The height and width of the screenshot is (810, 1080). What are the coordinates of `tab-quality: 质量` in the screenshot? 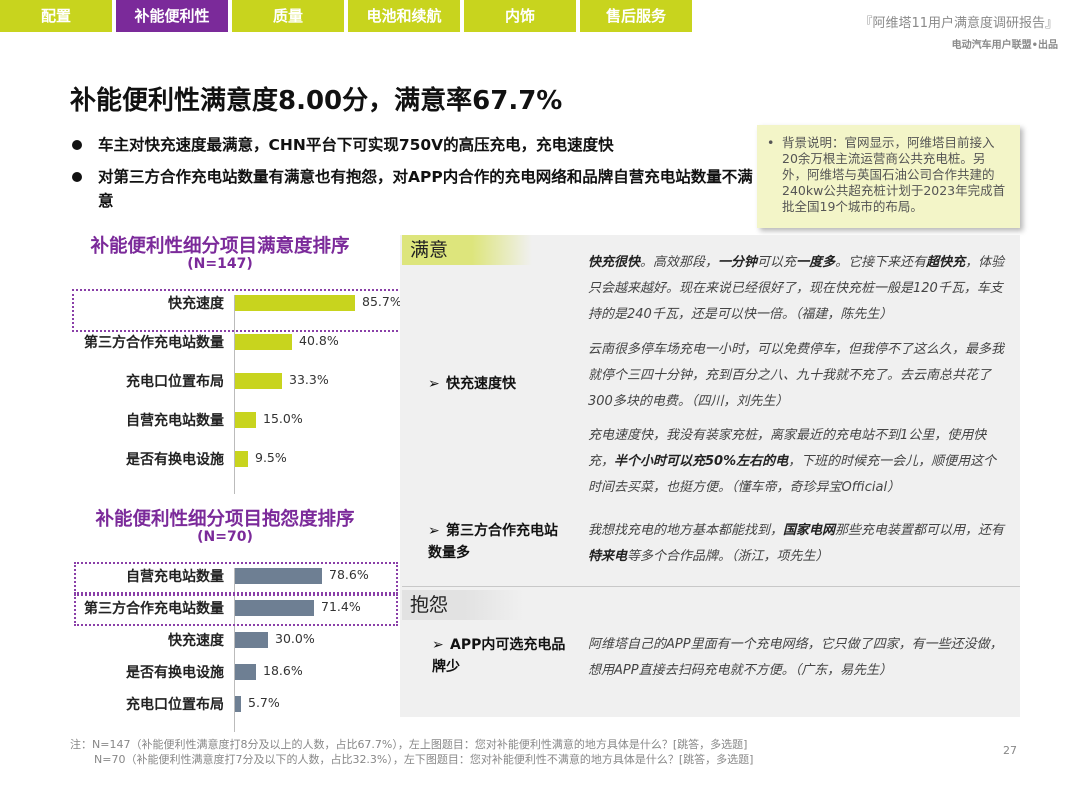 It's located at (288, 16).